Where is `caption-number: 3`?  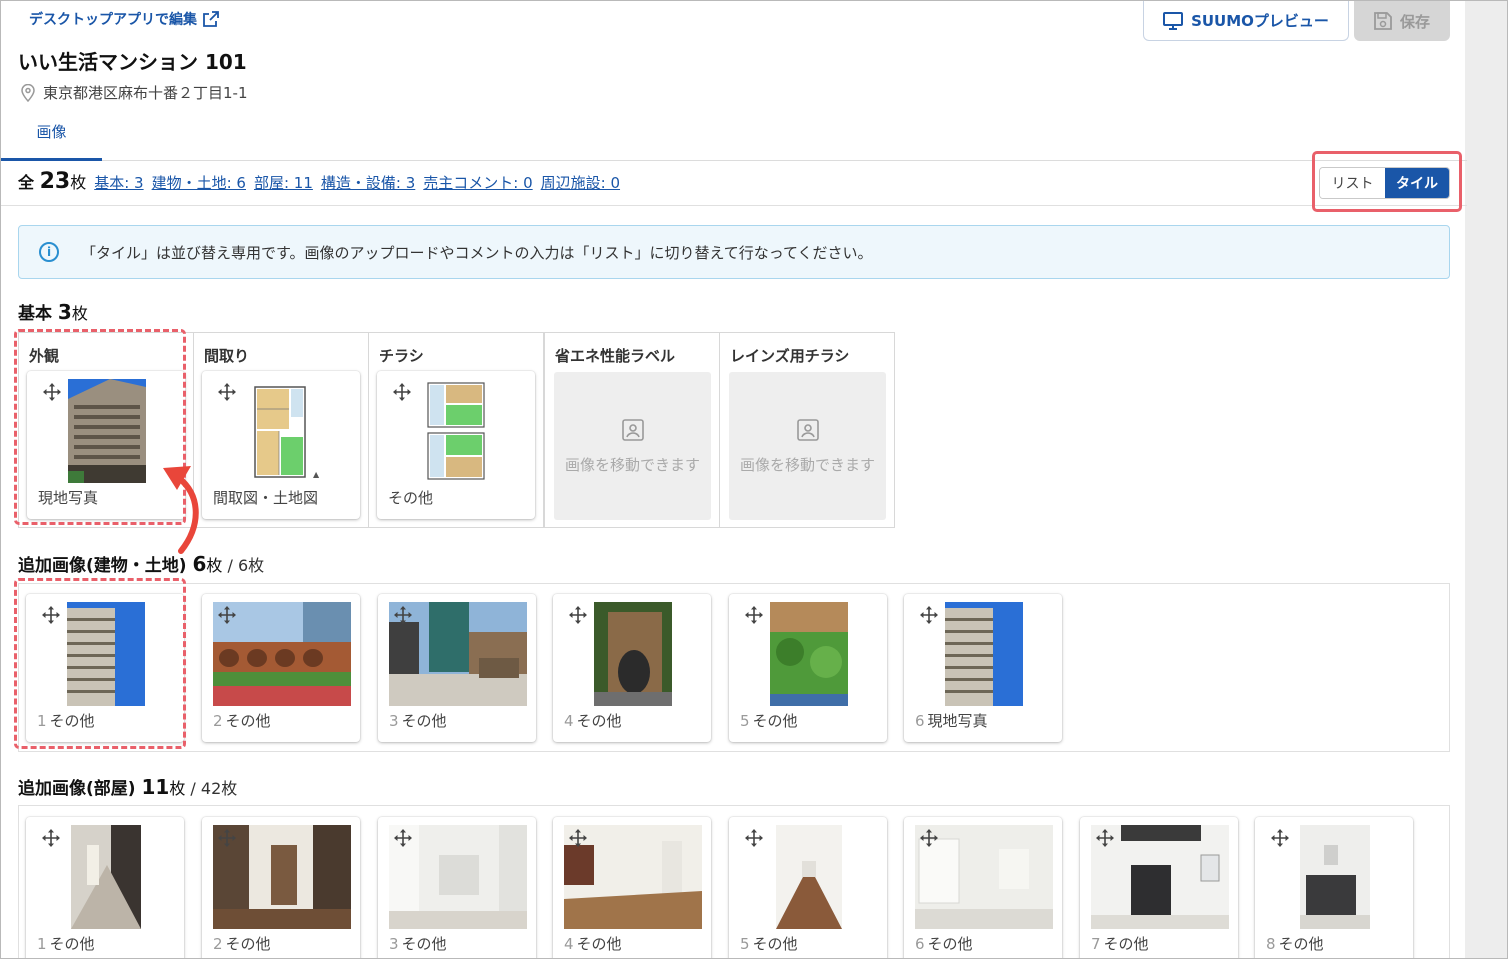
caption-number: 3 is located at coordinates (394, 944).